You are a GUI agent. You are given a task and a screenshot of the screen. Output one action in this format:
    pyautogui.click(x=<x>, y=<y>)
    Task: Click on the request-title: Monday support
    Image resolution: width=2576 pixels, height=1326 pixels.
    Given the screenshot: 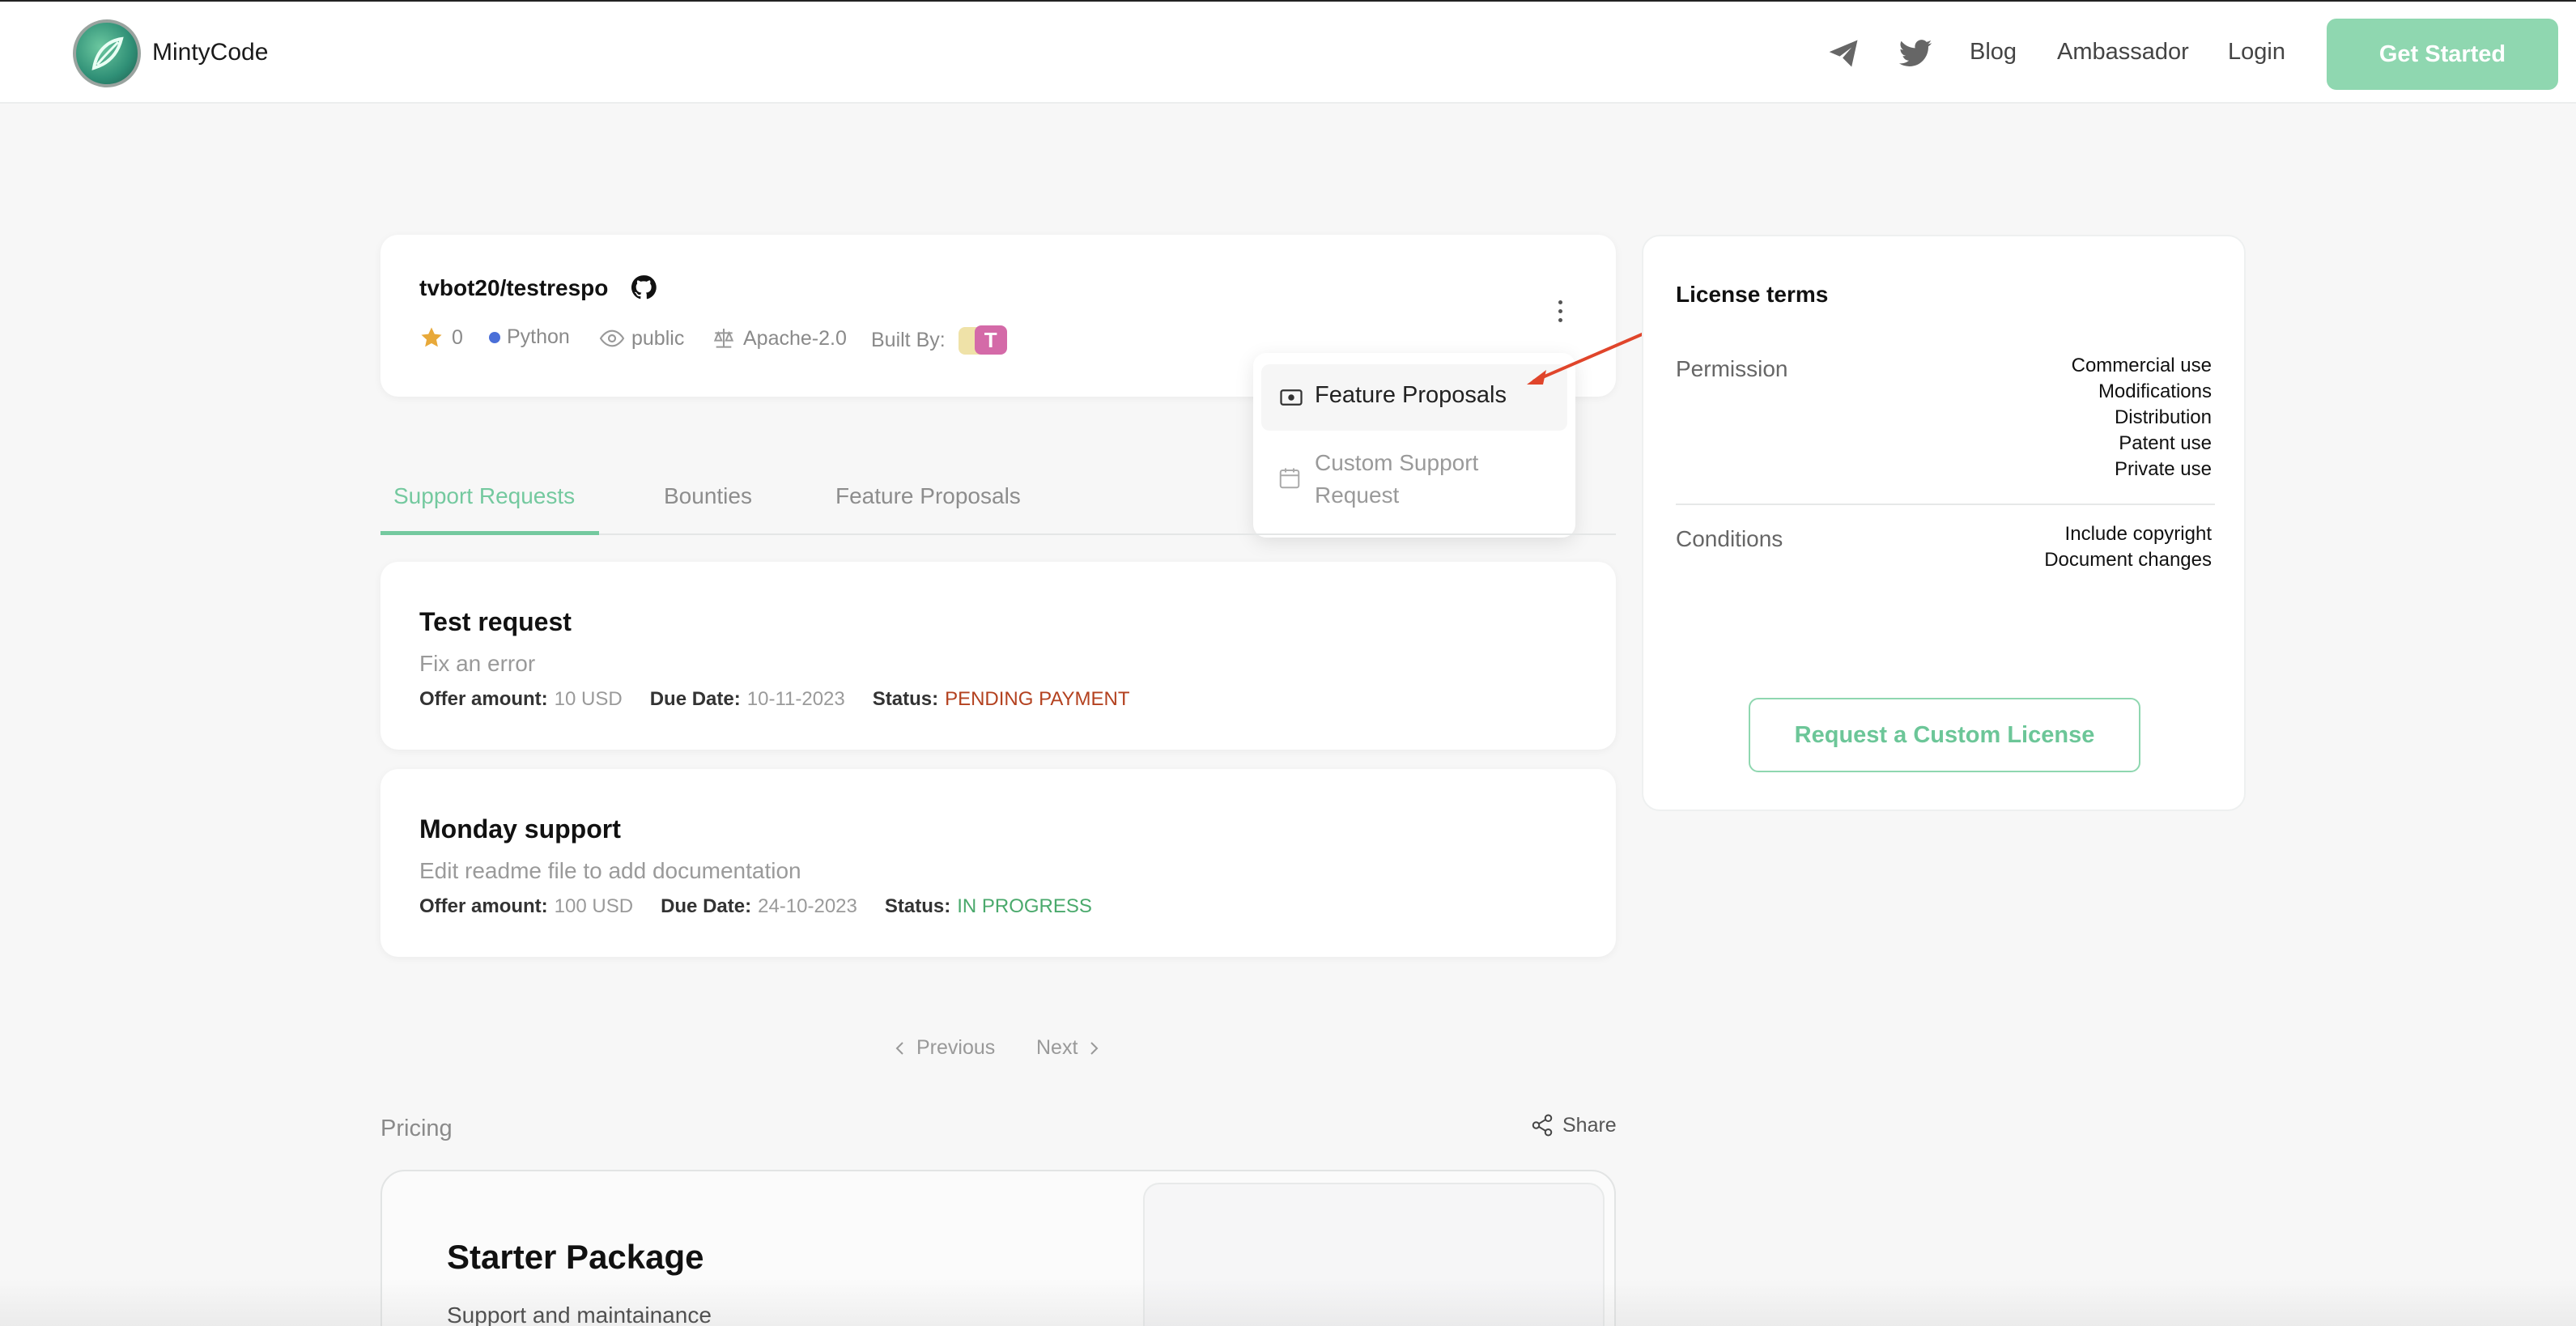 What is the action you would take?
    pyautogui.click(x=520, y=829)
    